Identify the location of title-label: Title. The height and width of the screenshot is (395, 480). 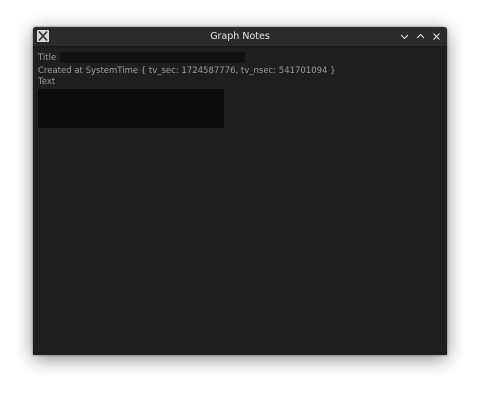
(47, 57).